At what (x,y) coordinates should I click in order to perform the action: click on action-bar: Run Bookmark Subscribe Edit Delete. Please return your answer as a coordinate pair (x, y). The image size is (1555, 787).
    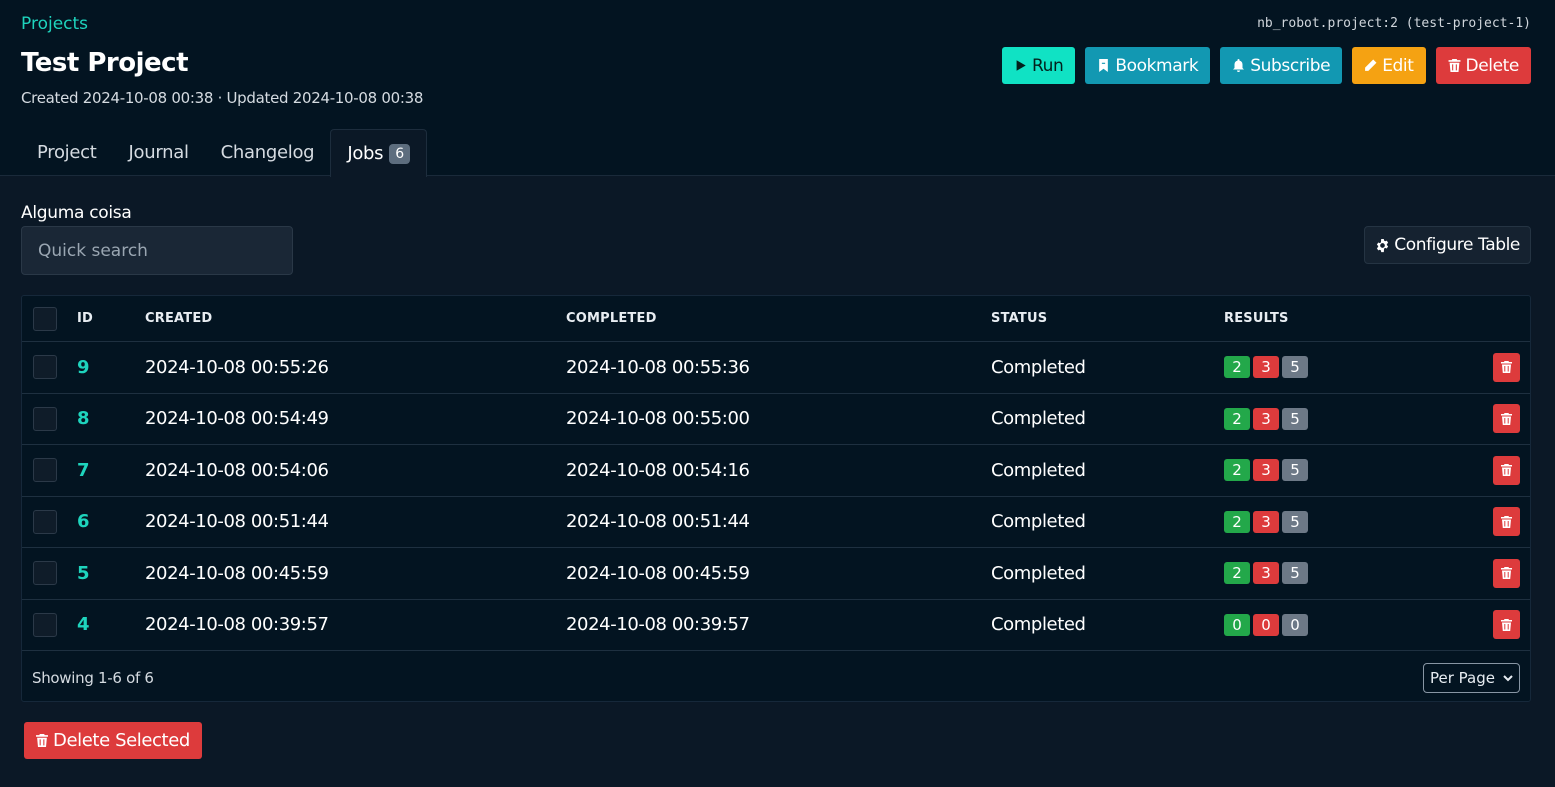
    Looking at the image, I should click on (1266, 65).